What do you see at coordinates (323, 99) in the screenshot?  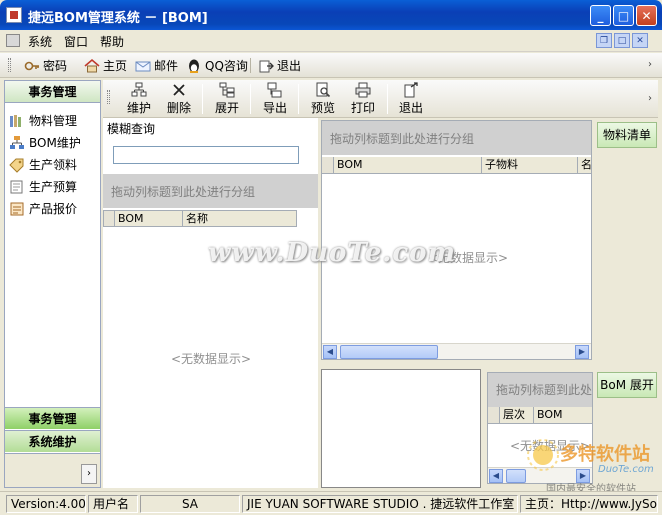 I see `preview-button: 预览` at bounding box center [323, 99].